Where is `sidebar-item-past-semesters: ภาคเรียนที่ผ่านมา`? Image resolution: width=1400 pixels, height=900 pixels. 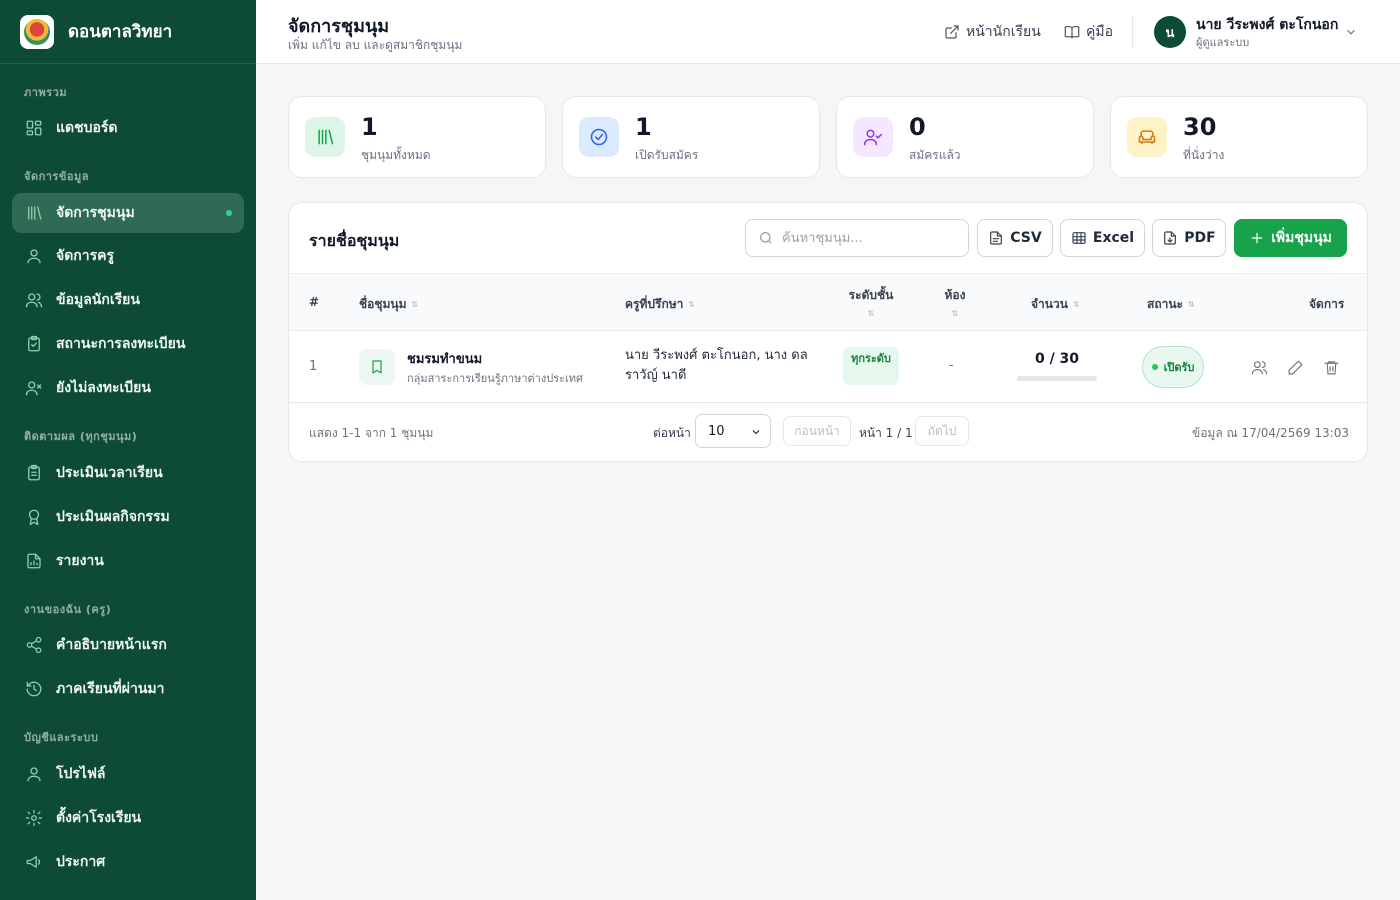
sidebar-item-past-semesters: ภาคเรียนที่ผ่านมา is located at coordinates (128, 689).